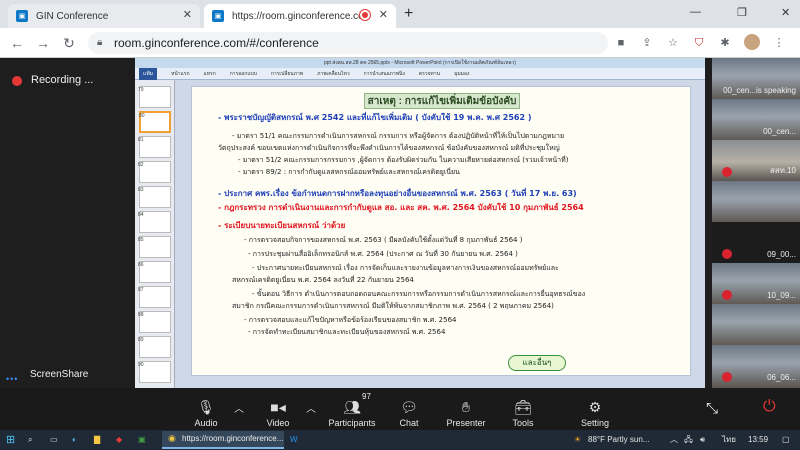 Image resolution: width=800 pixels, height=450 pixels. What do you see at coordinates (429, 74) in the screenshot?
I see `ribbon-tab: ตรวจทาน` at bounding box center [429, 74].